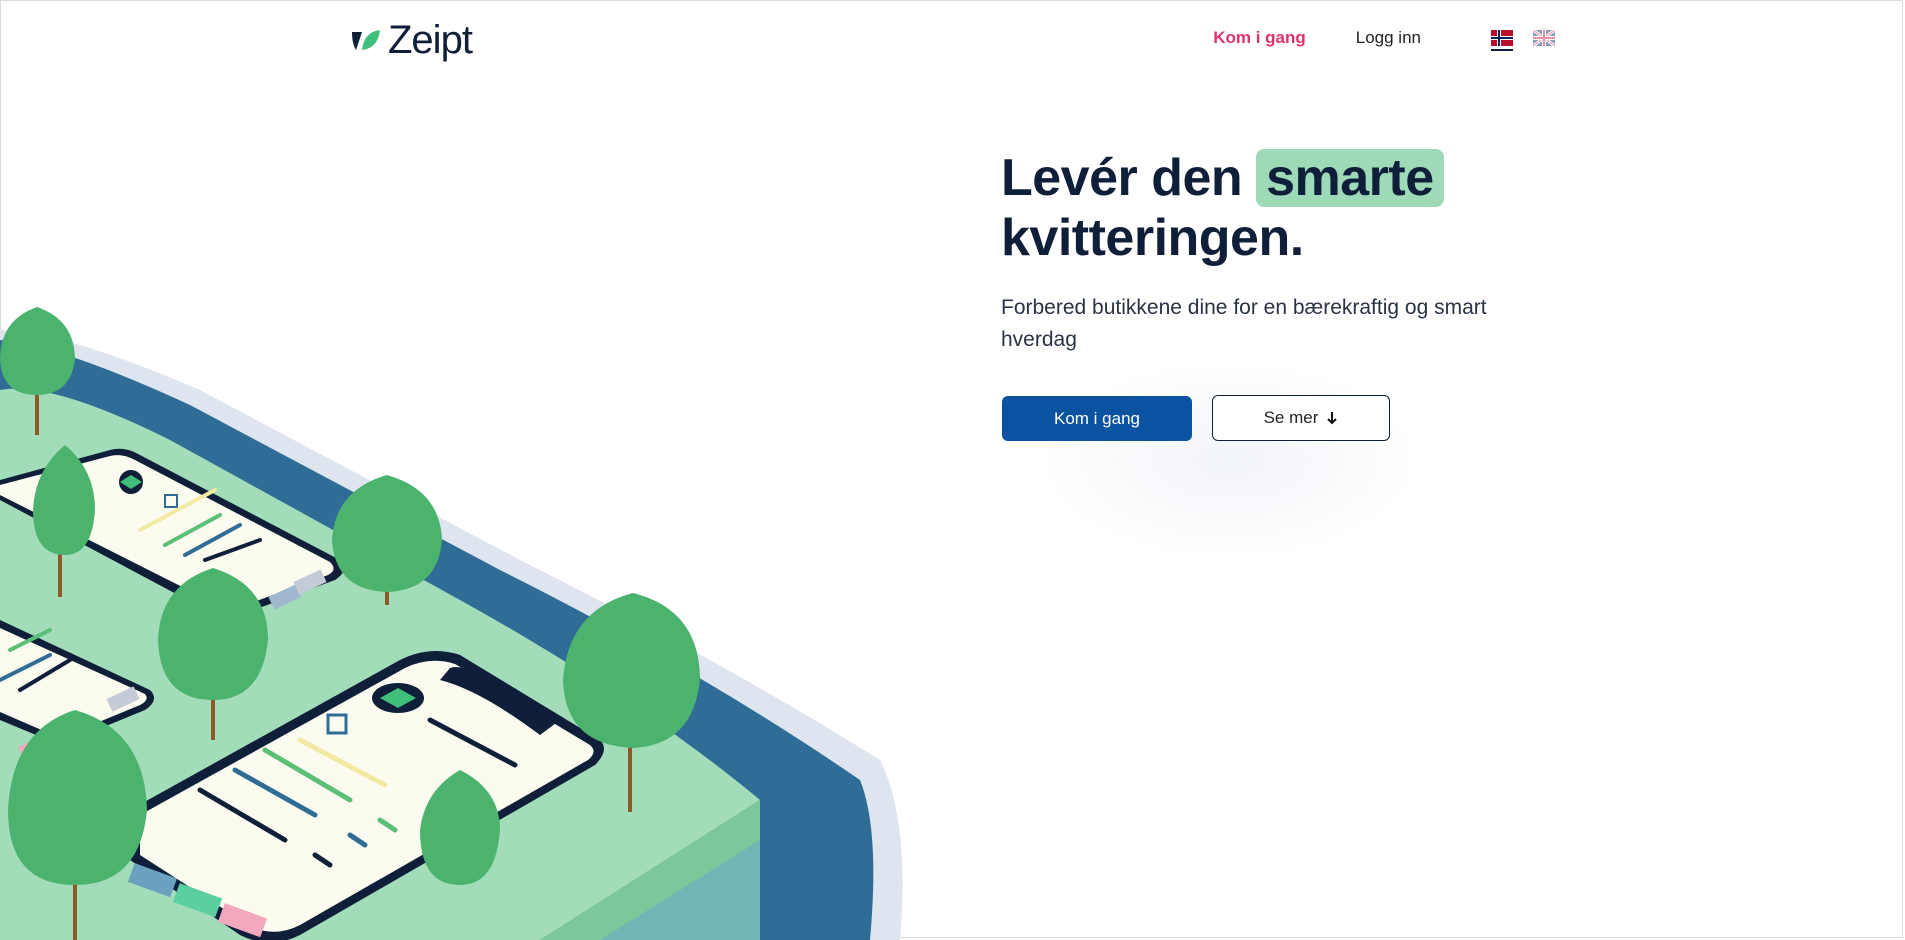 Image resolution: width=1905 pixels, height=940 pixels. What do you see at coordinates (1350, 178) in the screenshot?
I see `headline-highlight: smarte` at bounding box center [1350, 178].